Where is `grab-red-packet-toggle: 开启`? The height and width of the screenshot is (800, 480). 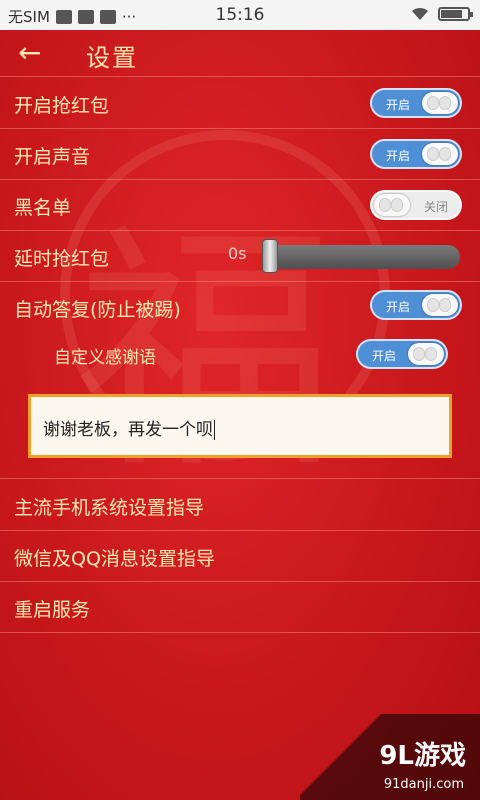
grab-red-packet-toggle: 开启 is located at coordinates (416, 103).